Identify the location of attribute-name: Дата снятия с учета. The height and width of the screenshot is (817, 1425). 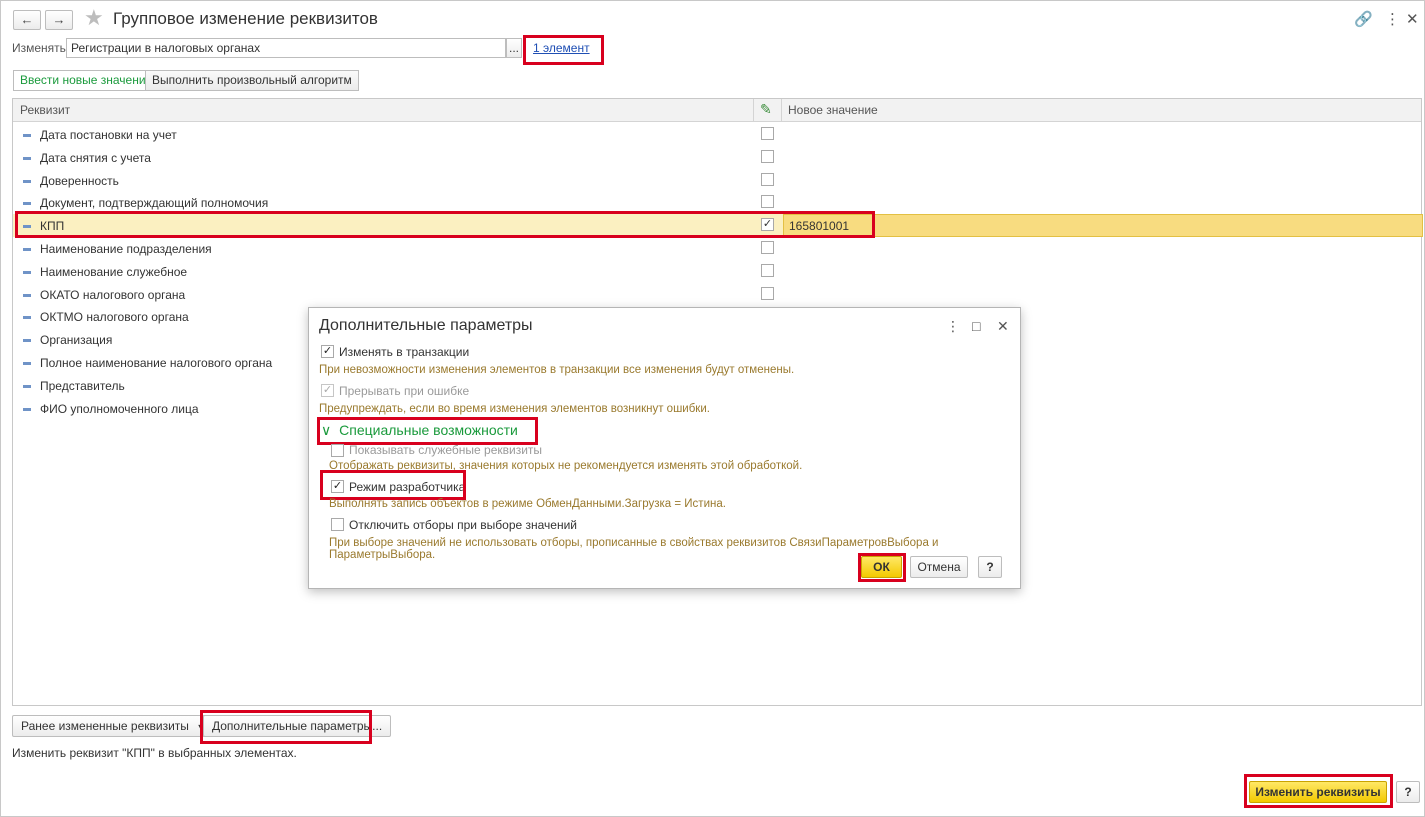
(95, 157).